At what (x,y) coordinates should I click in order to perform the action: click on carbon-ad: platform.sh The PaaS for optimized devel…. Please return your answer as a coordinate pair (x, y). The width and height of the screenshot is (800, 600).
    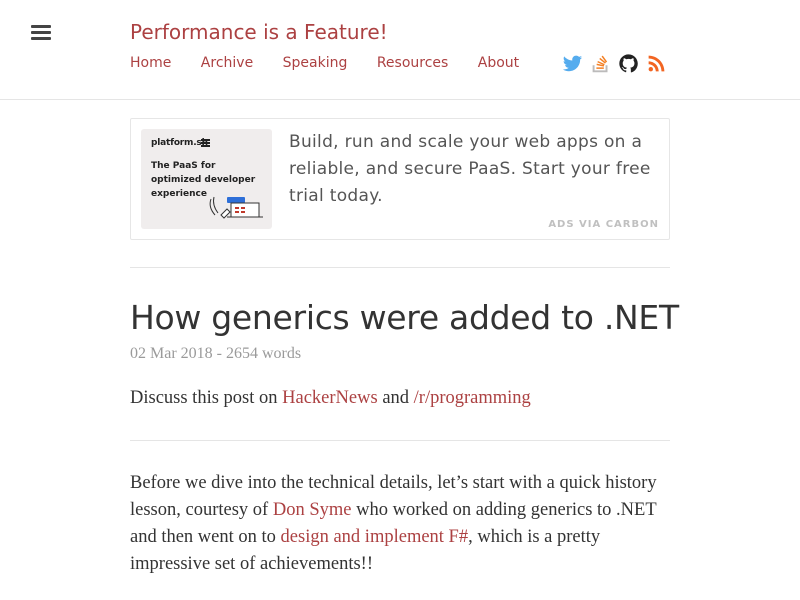
    Looking at the image, I should click on (400, 179).